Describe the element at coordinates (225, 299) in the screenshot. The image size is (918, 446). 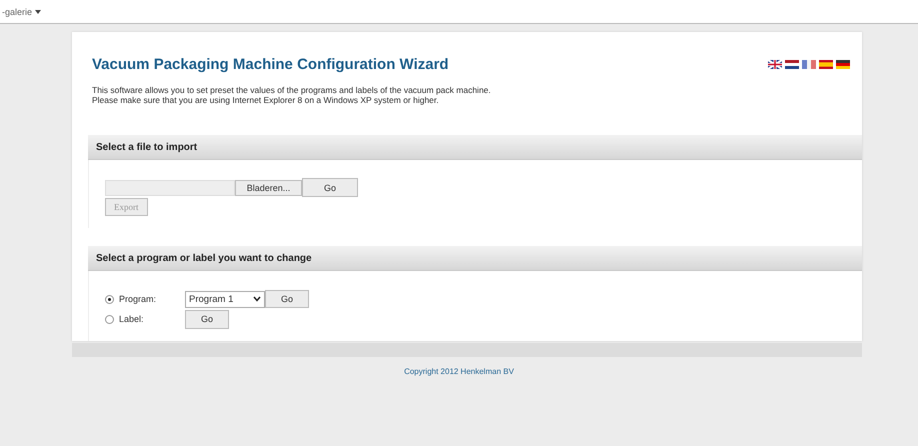
I see `program-dropdown: Program 1` at that location.